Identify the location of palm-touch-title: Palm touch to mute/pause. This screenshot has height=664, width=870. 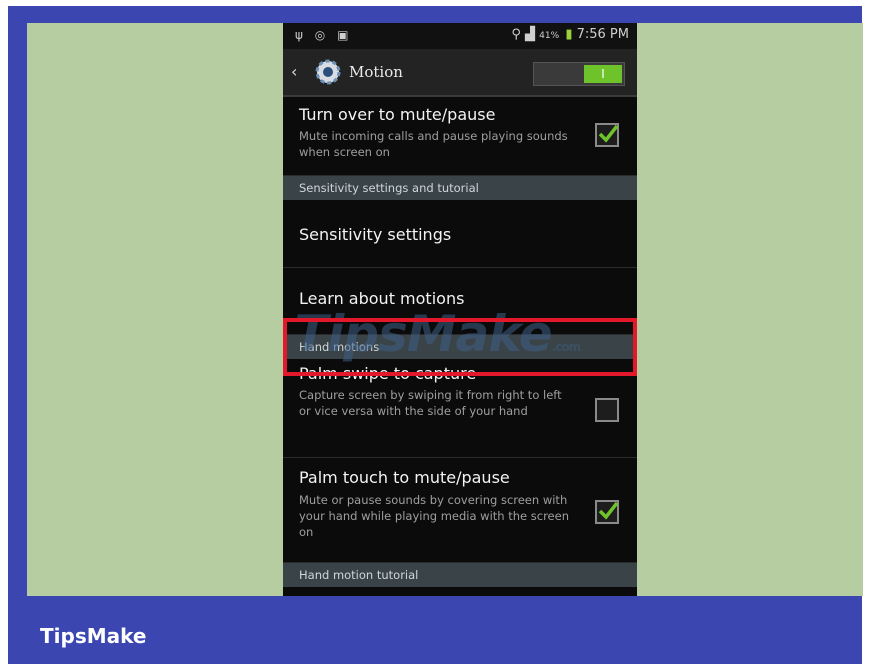
(404, 477).